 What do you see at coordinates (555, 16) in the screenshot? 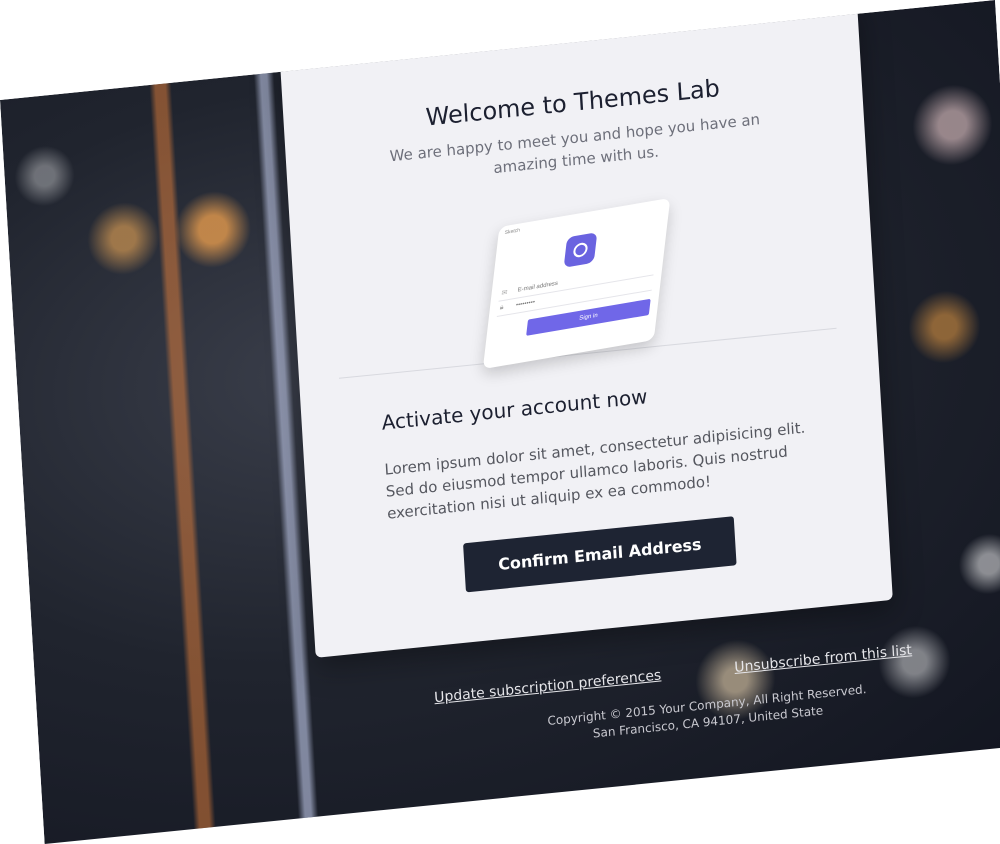
I see `brand-logo: make` at bounding box center [555, 16].